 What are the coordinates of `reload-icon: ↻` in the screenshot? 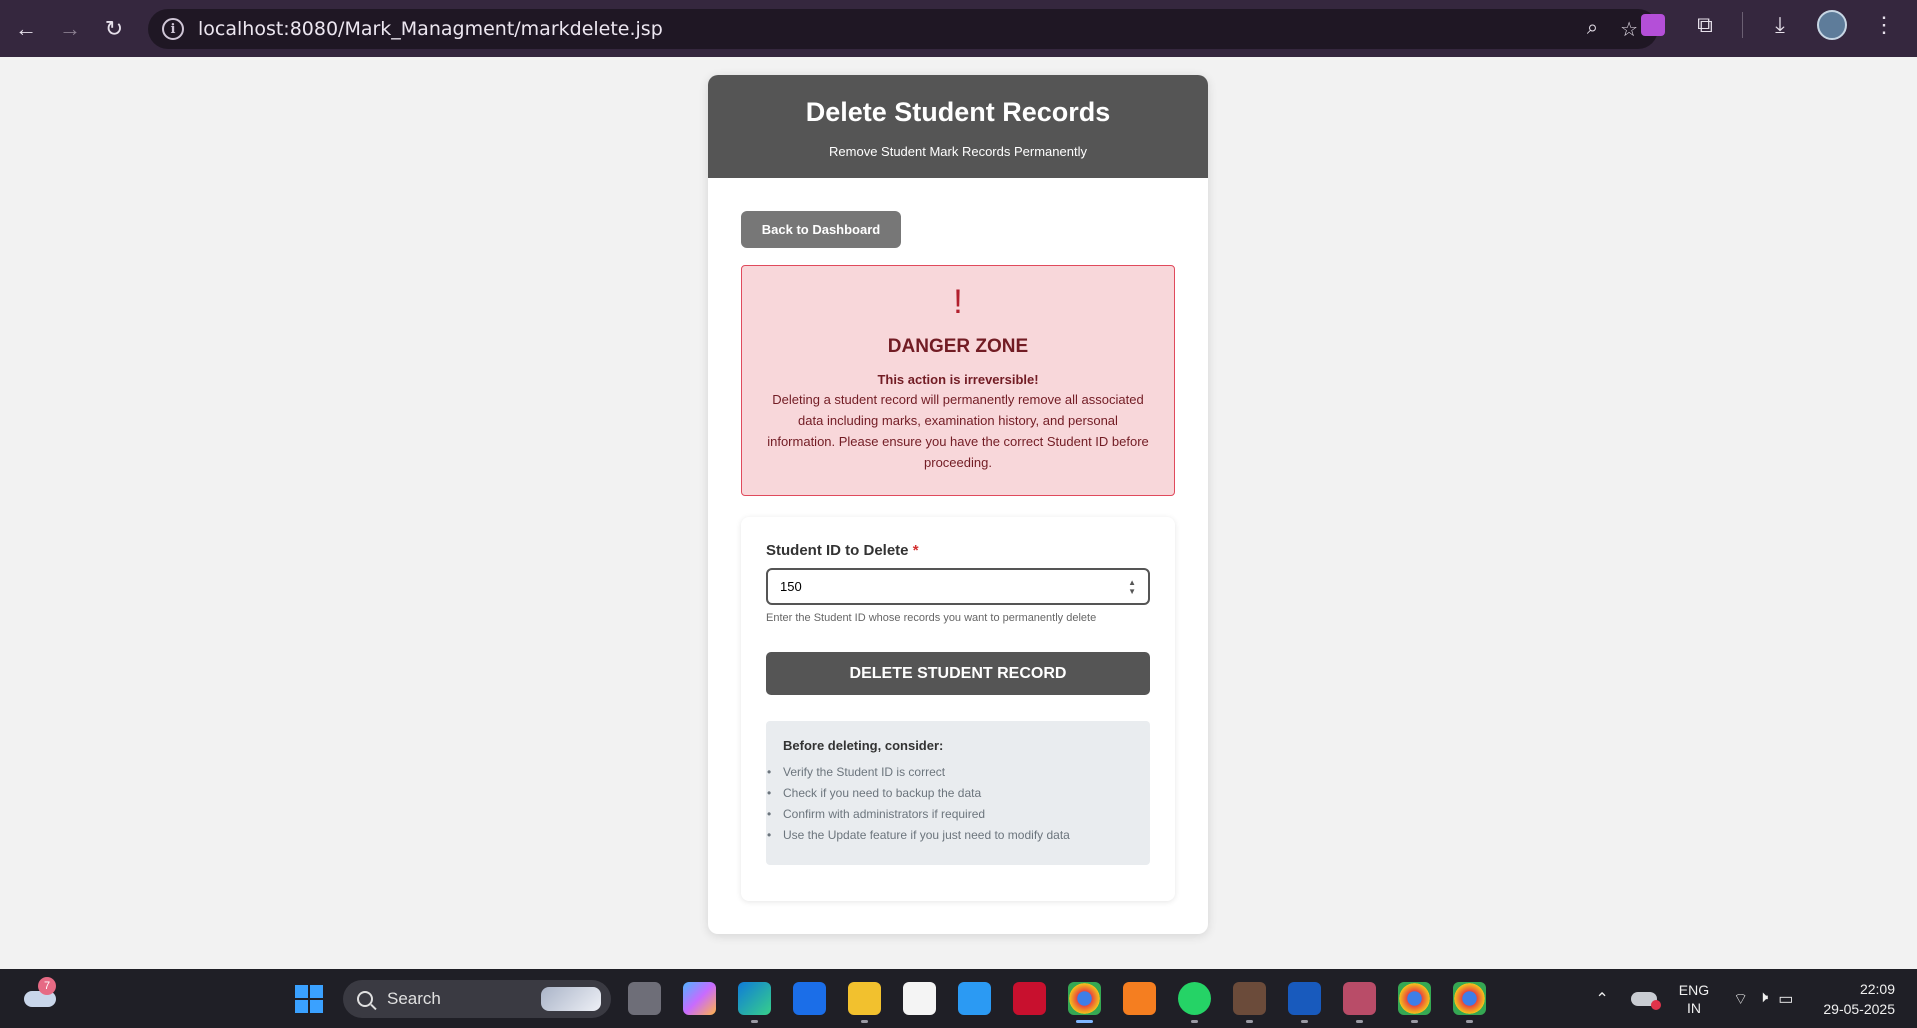 It's located at (114, 29).